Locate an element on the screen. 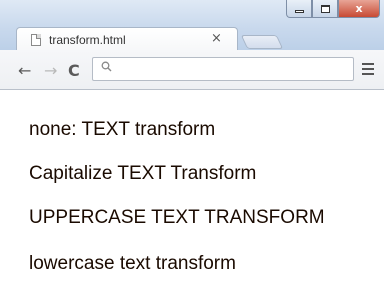 This screenshot has width=384, height=301. forward-icon: → is located at coordinates (50, 70).